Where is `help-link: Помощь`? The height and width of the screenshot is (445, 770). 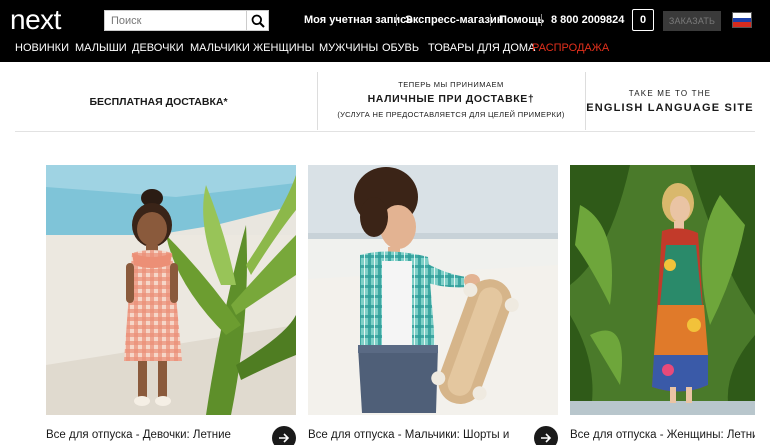
help-link: Помощь is located at coordinates (521, 21).